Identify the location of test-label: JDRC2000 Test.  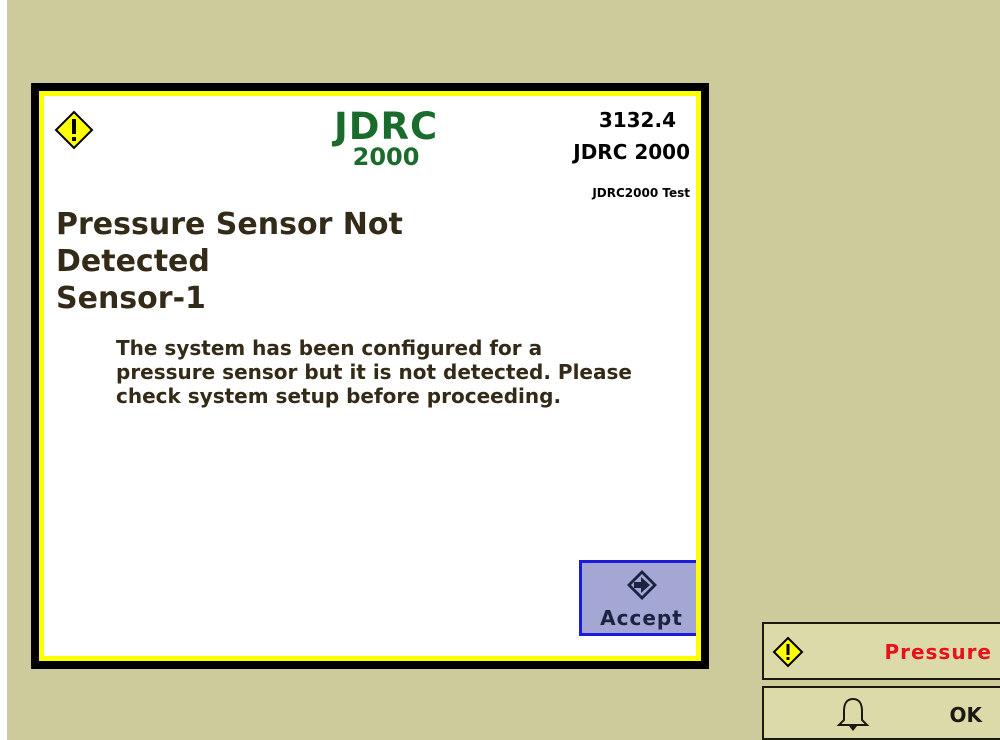
(641, 193).